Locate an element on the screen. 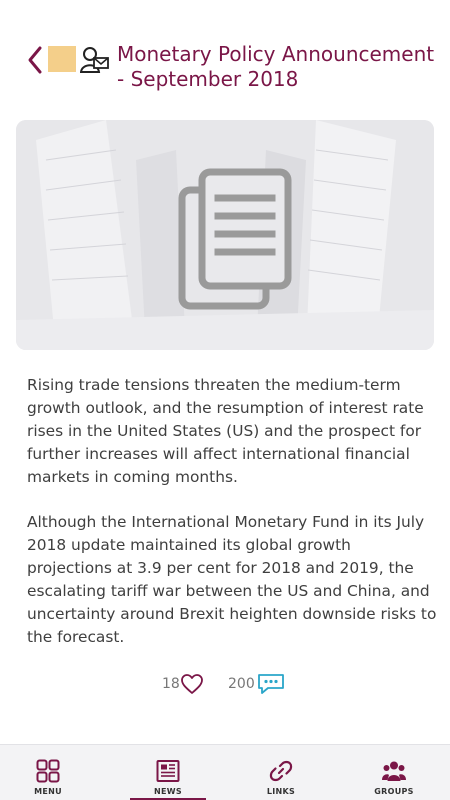 Image resolution: width=450 pixels, height=800 pixels. tab-label: GROUPS is located at coordinates (394, 791).